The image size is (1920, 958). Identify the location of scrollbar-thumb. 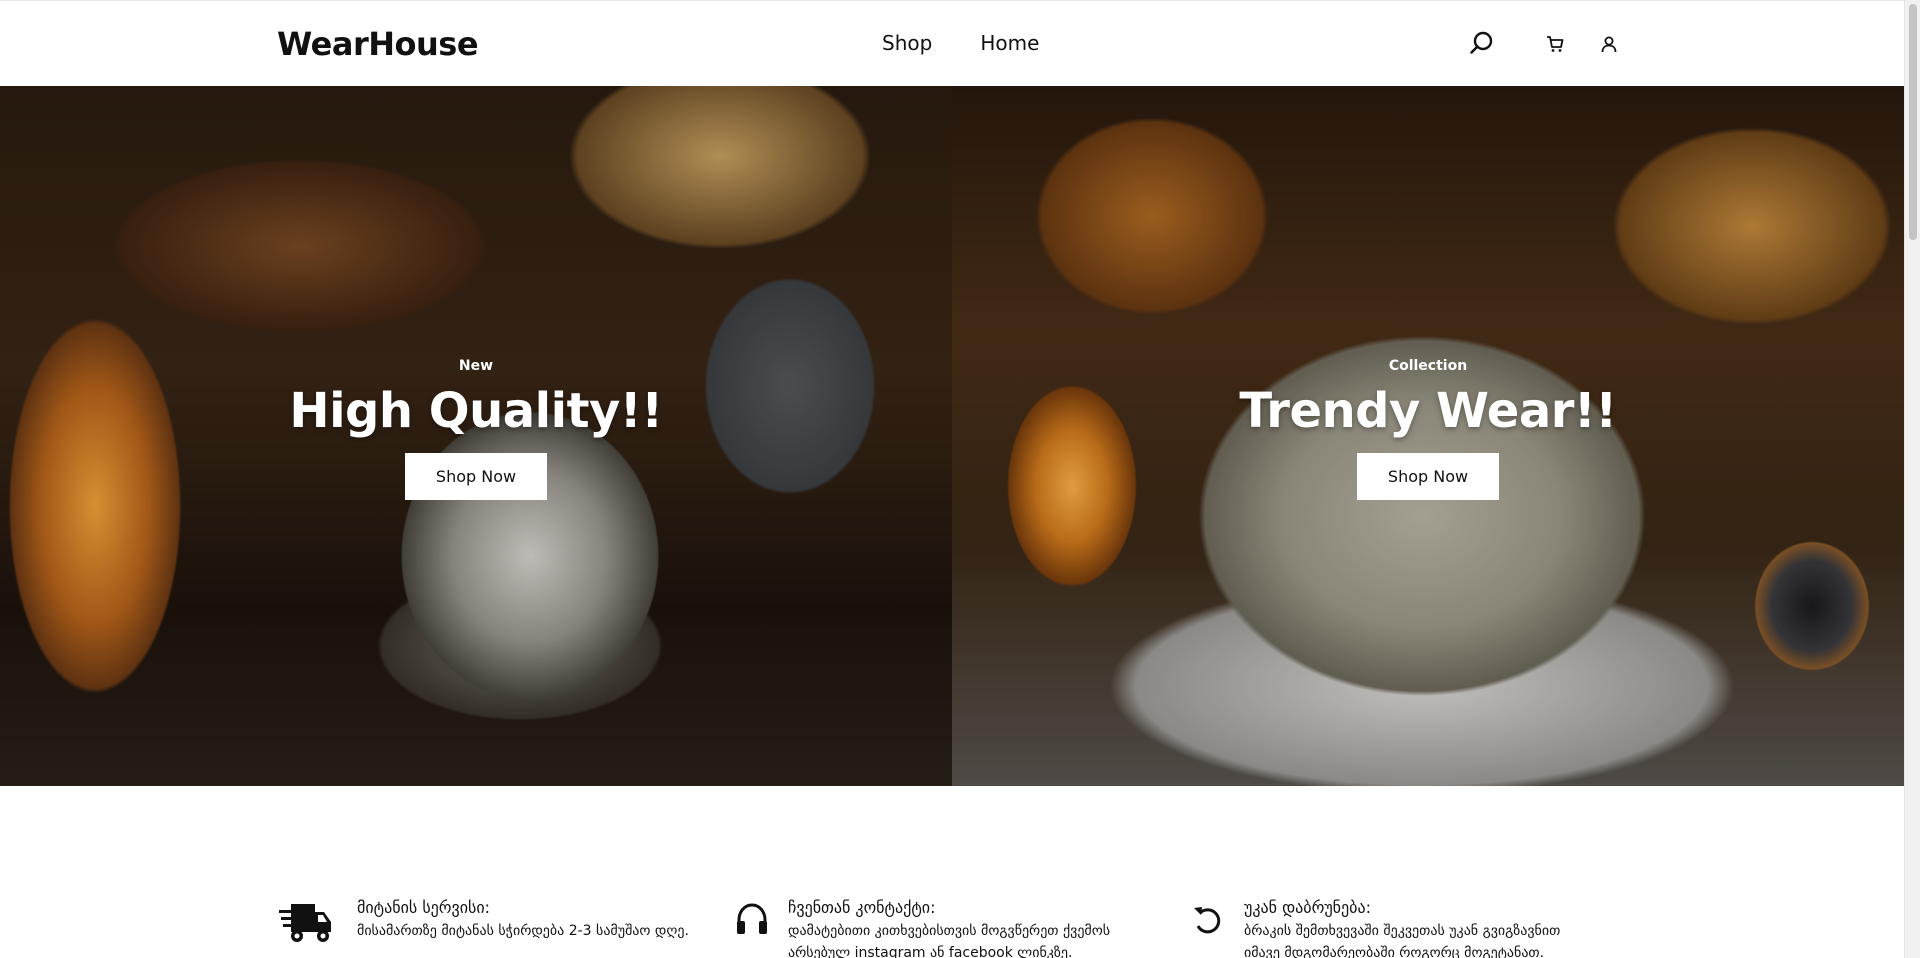
(1913, 122).